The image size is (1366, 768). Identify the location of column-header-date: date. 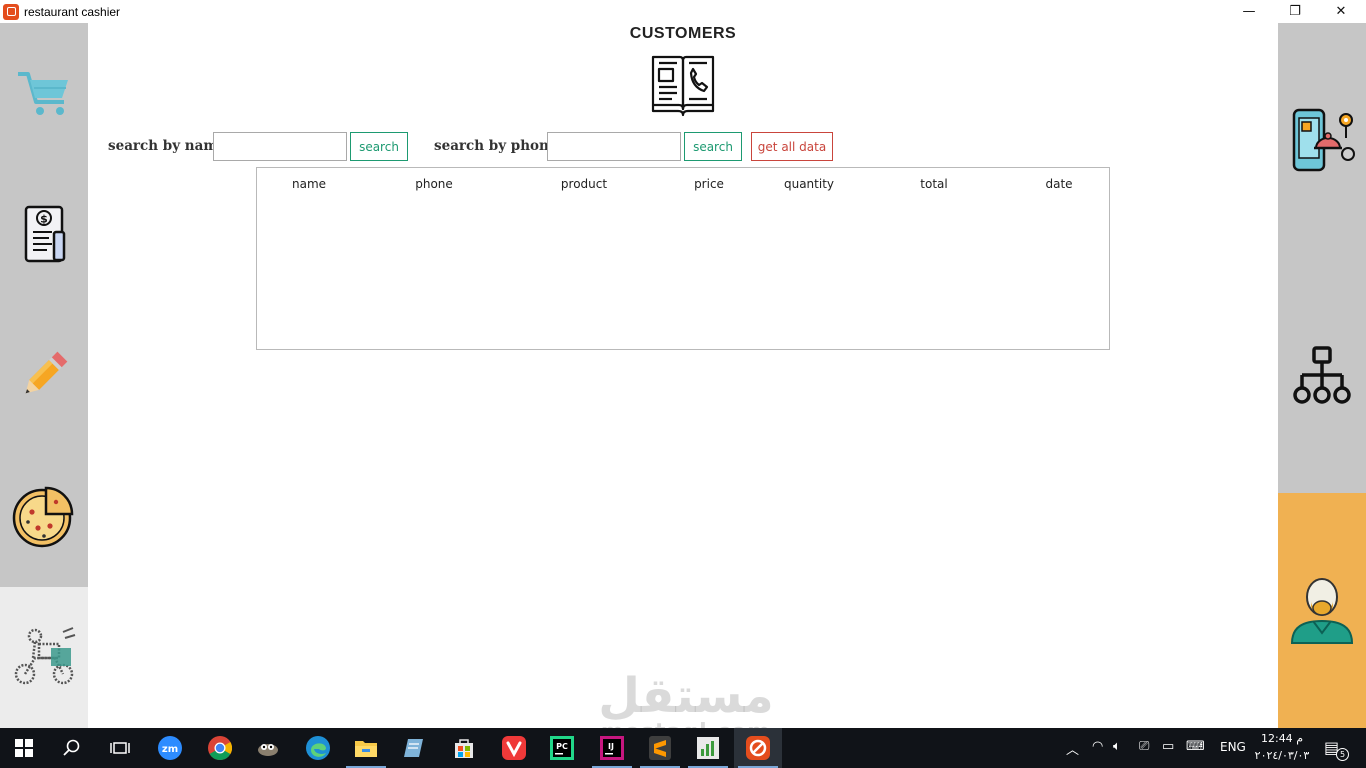
(1059, 184).